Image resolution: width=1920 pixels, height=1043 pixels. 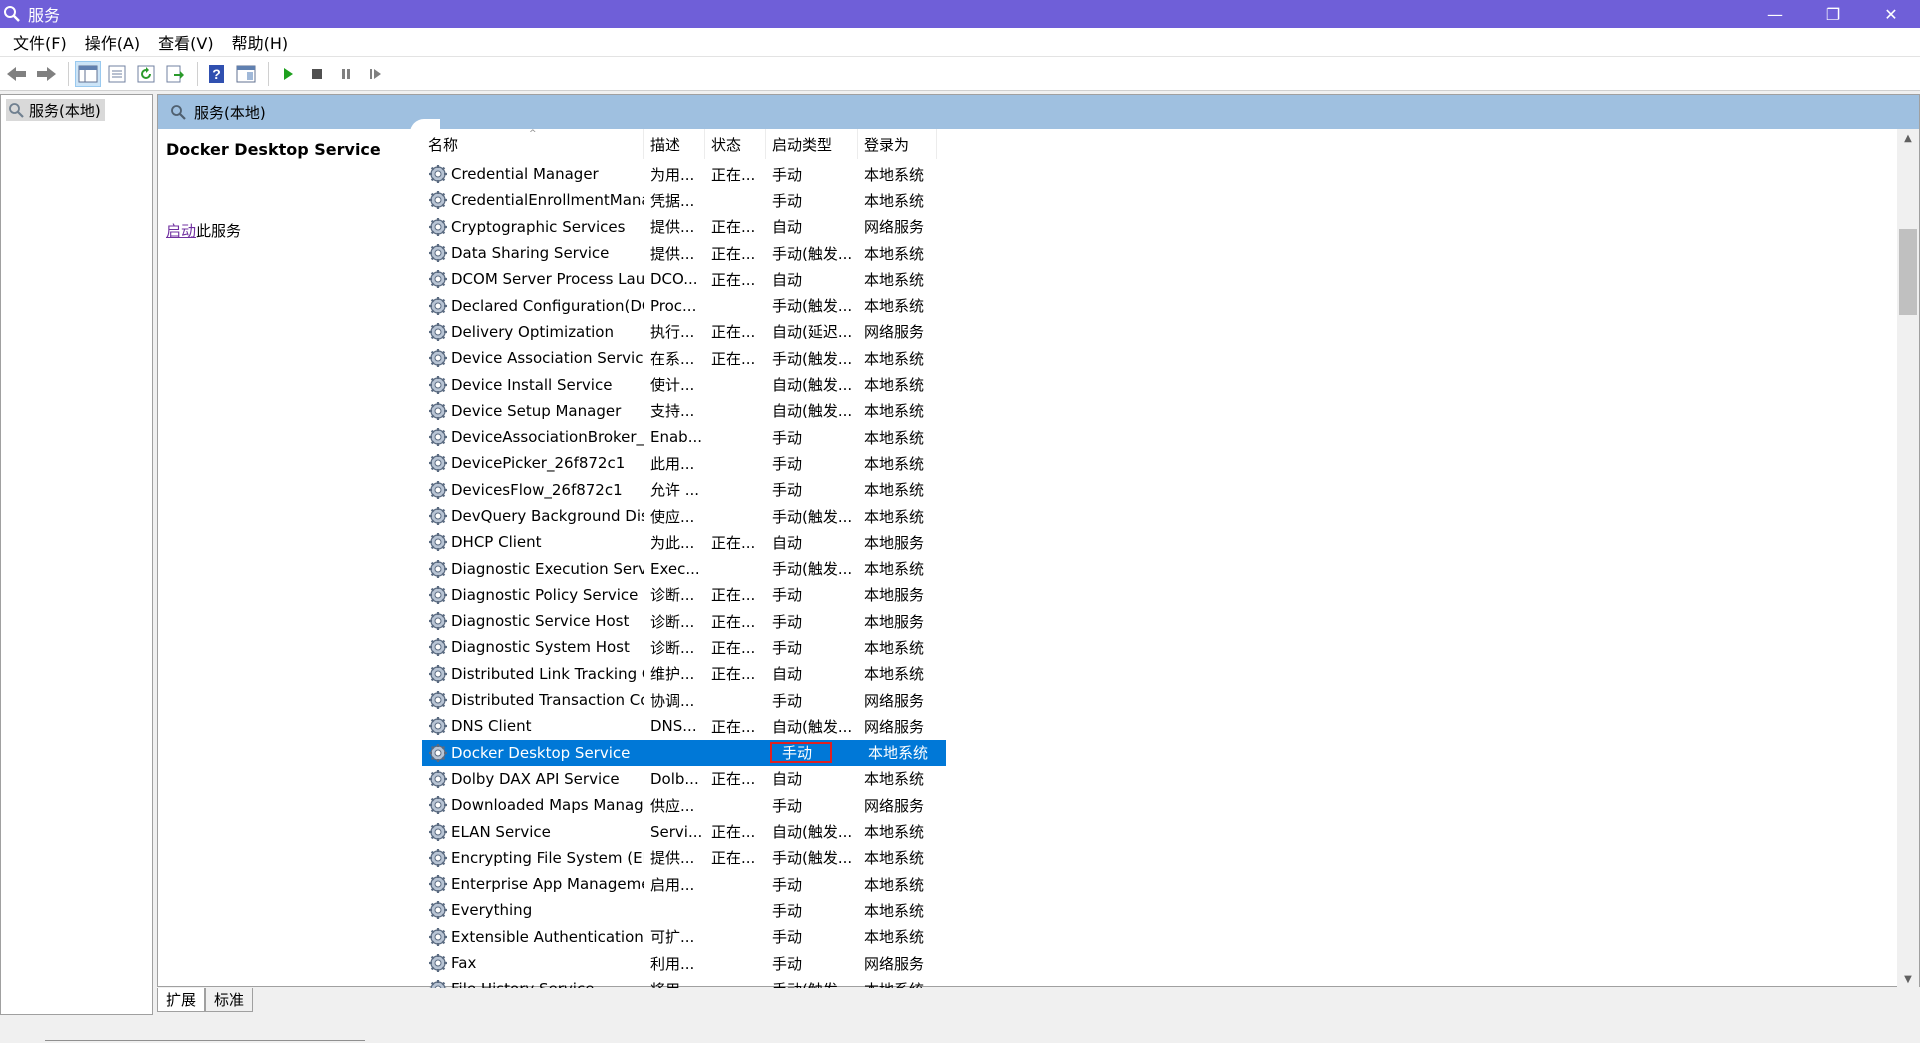 What do you see at coordinates (533, 753) in the screenshot?
I see `service-name-cell: Docker Desktop Service` at bounding box center [533, 753].